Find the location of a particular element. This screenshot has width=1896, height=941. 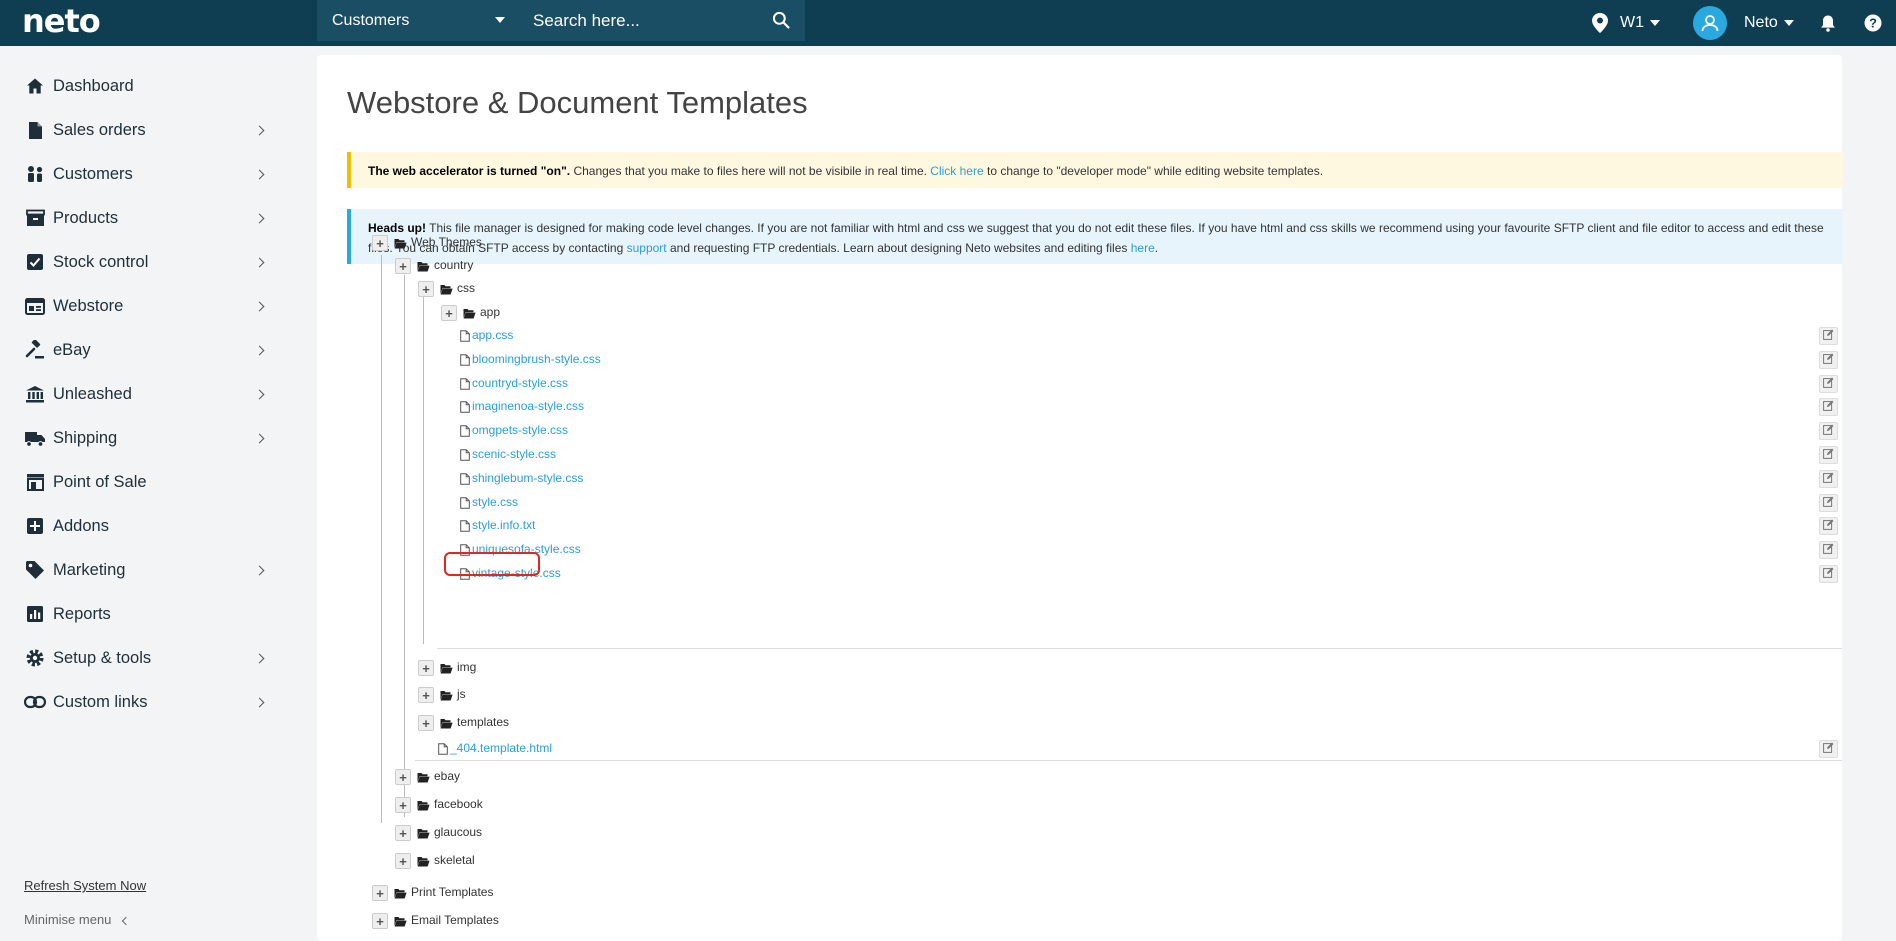

expand-templates-button: + is located at coordinates (426, 723).